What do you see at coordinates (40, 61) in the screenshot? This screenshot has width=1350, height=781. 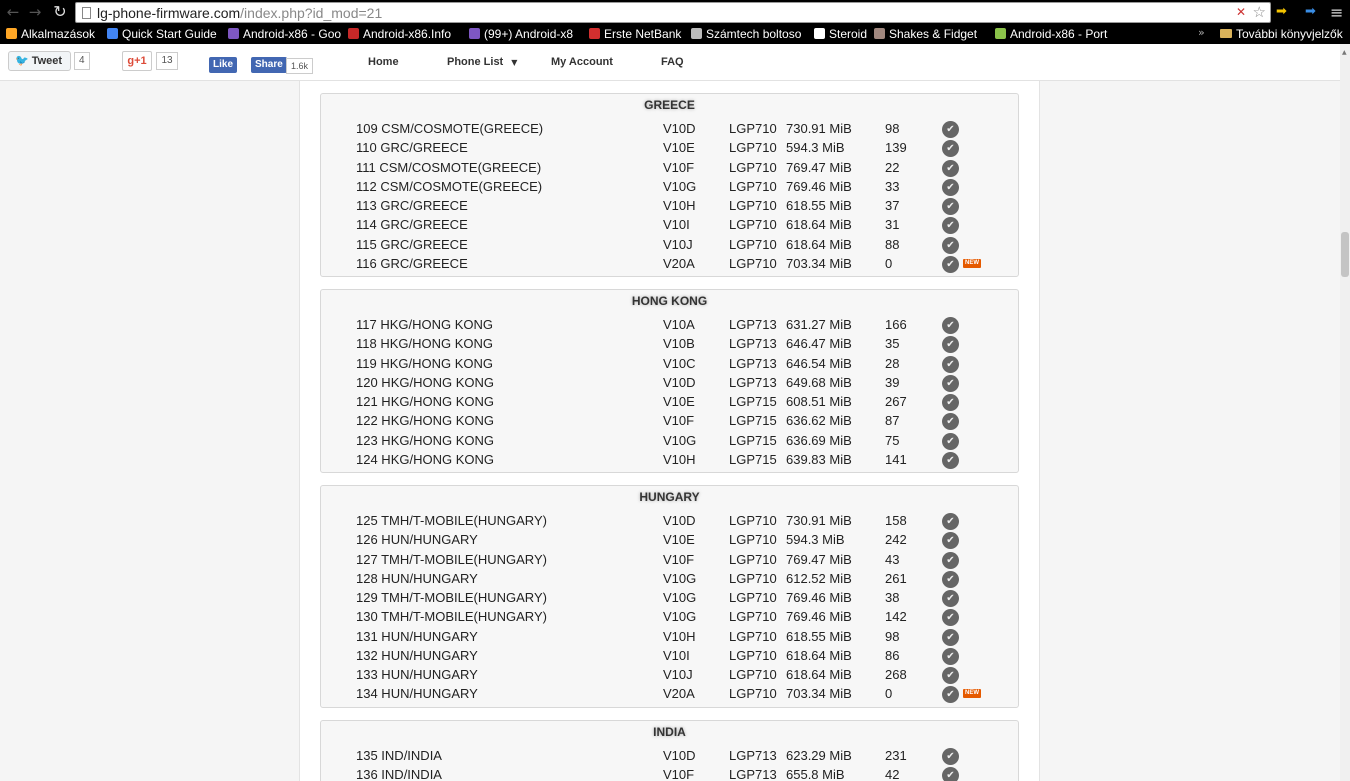 I see `tweet-button: 🐦 Tweet` at bounding box center [40, 61].